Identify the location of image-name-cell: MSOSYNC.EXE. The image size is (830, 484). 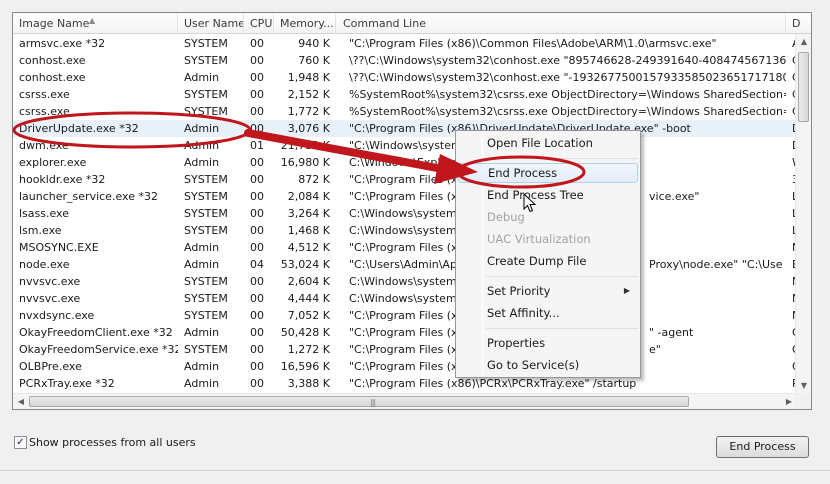
(59, 247).